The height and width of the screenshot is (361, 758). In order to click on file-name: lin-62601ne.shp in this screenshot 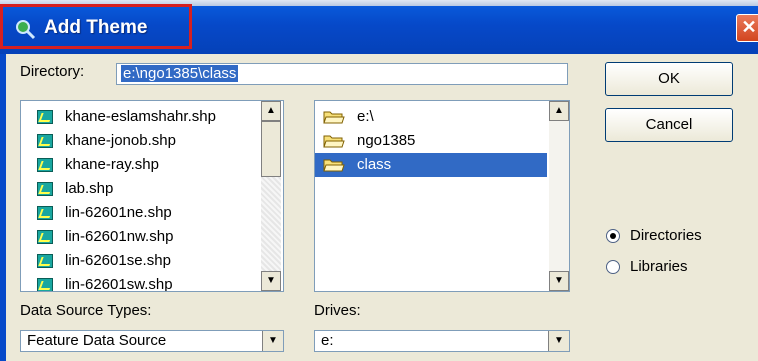, I will do `click(118, 212)`.